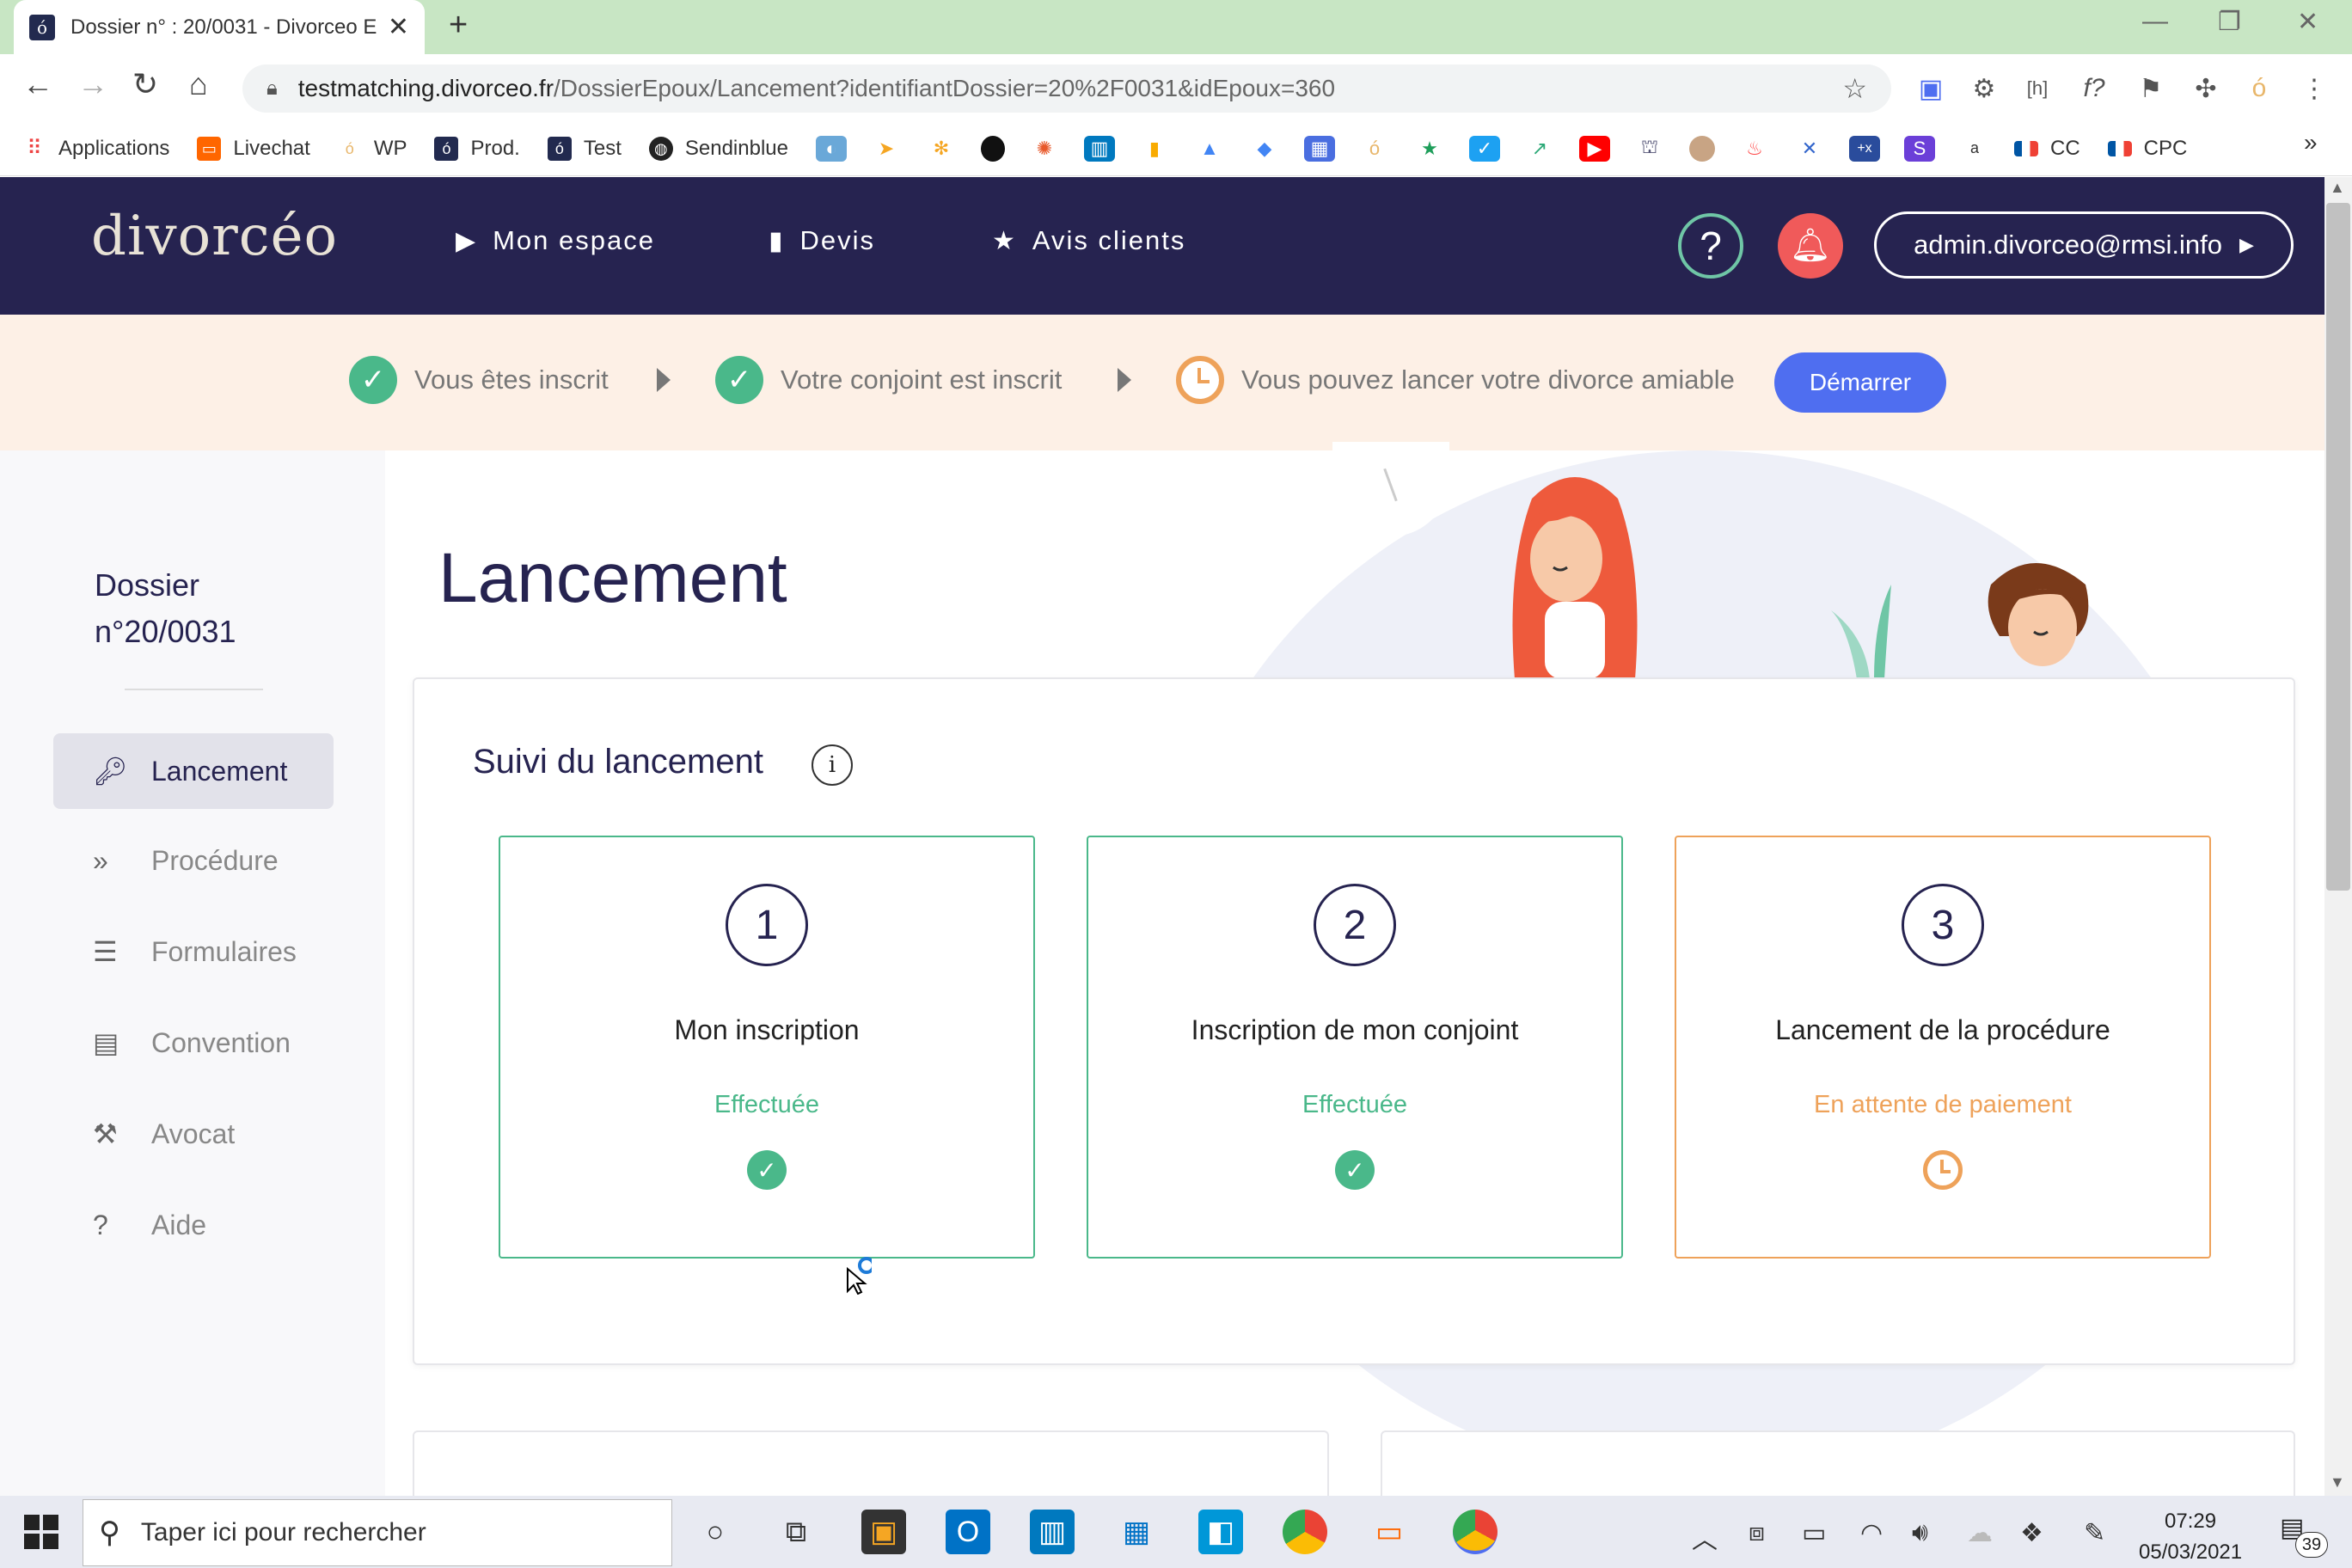 This screenshot has width=2352, height=1568. What do you see at coordinates (2147, 149) in the screenshot?
I see `bookmark-cpc: CPC` at bounding box center [2147, 149].